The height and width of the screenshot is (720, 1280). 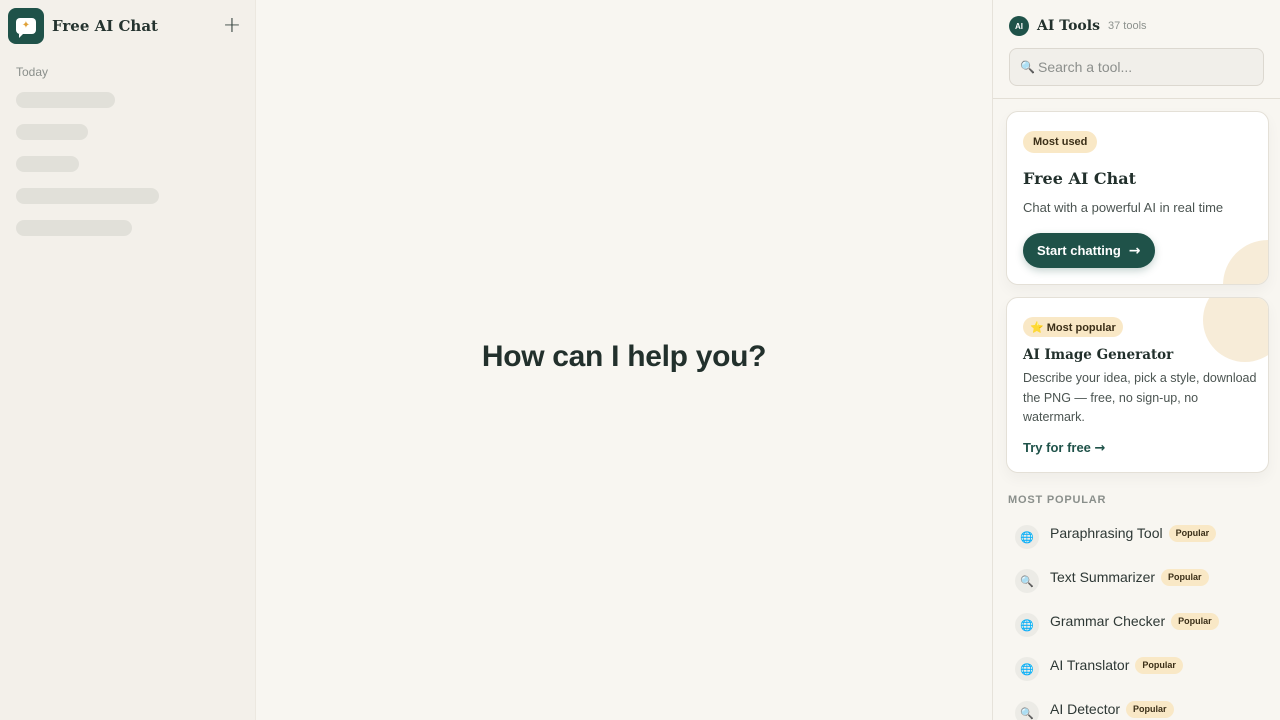 What do you see at coordinates (1108, 621) in the screenshot?
I see `tool-name: Grammar Checker` at bounding box center [1108, 621].